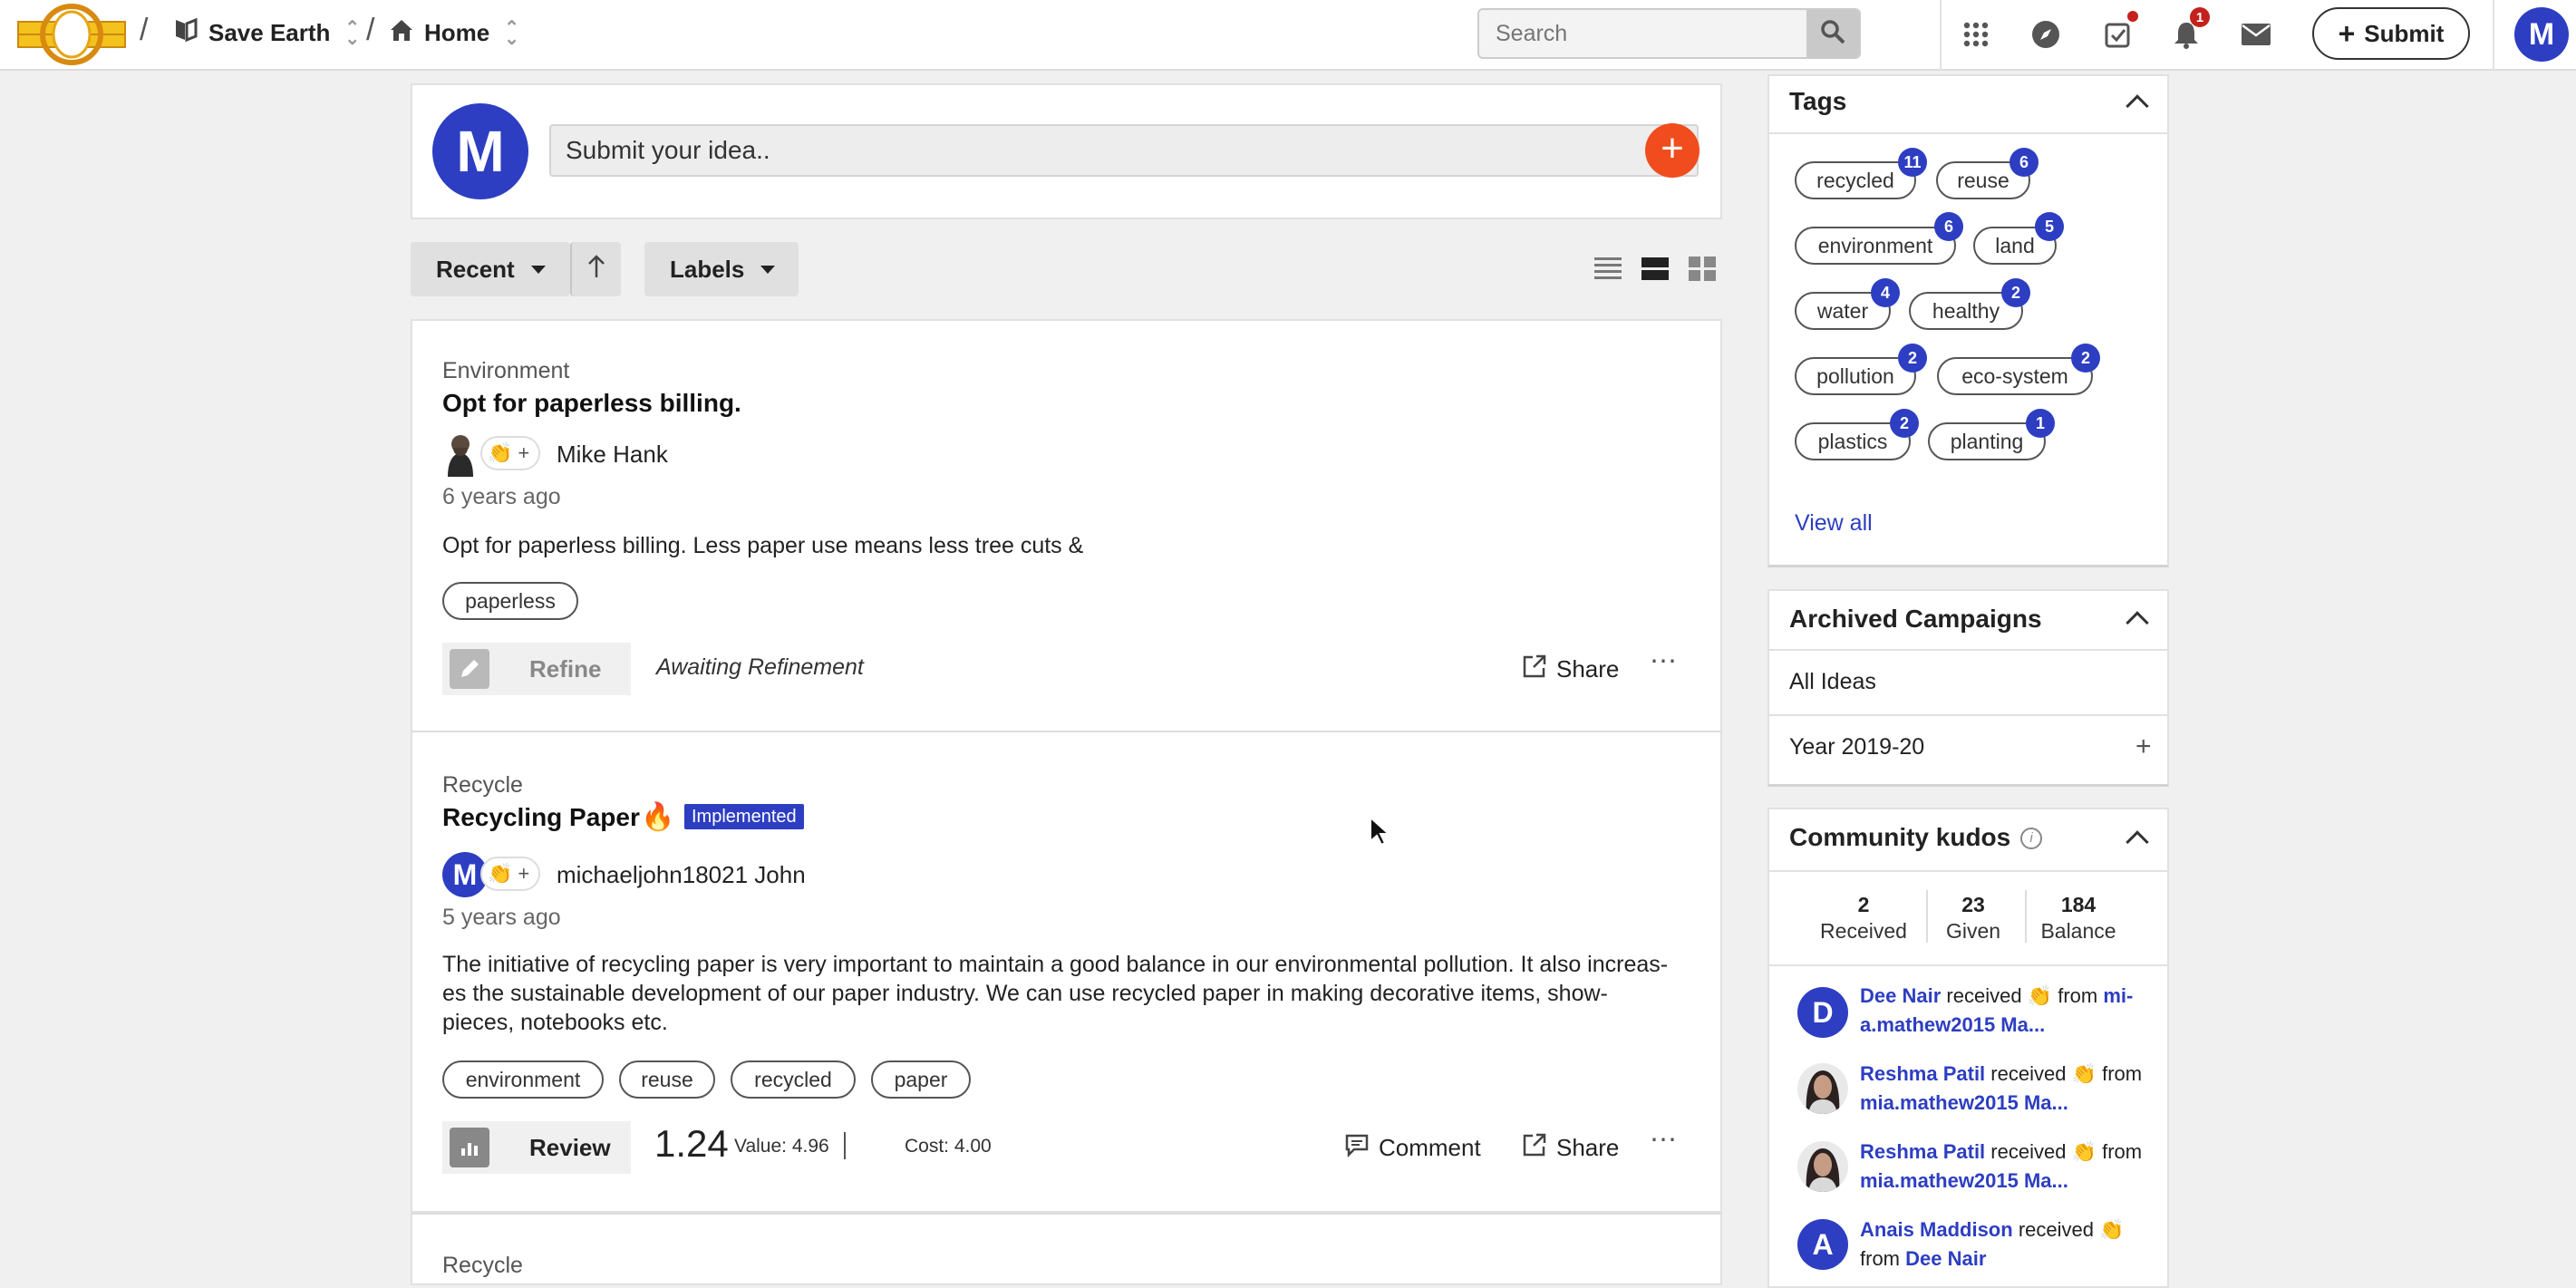  I want to click on idea-tag: paperless, so click(510, 601).